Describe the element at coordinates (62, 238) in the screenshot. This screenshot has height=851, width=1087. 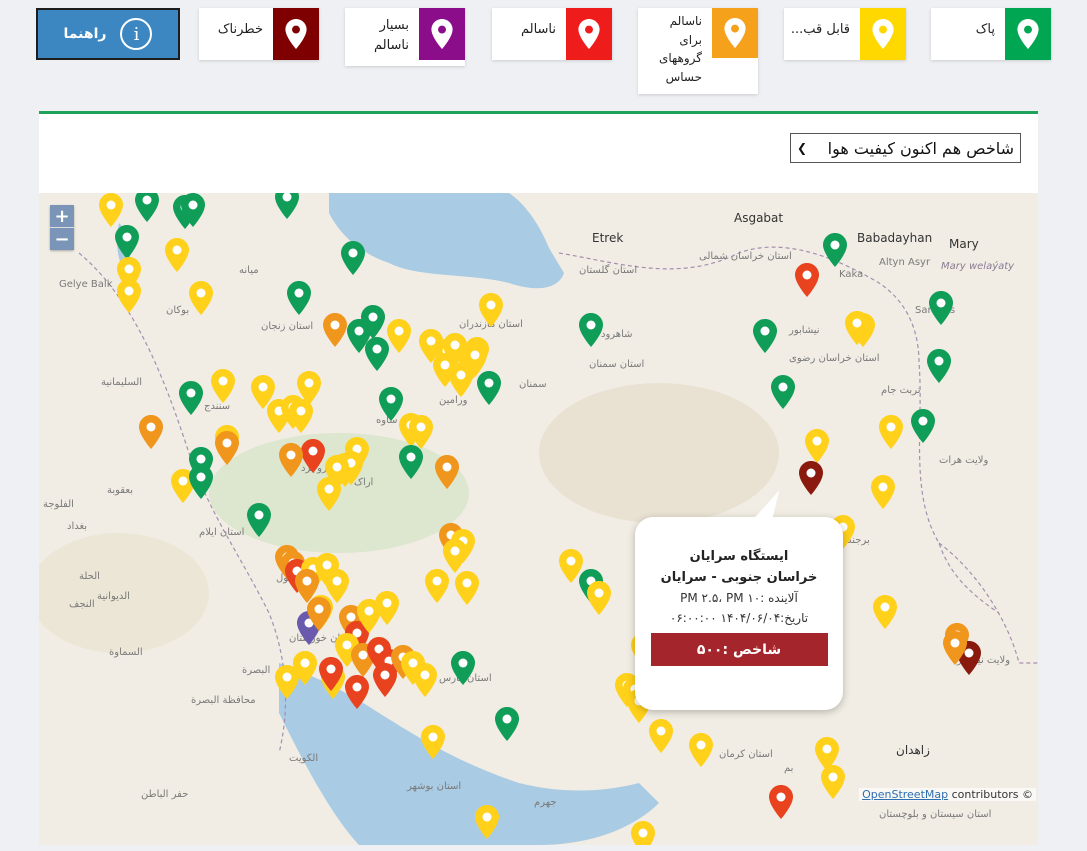
I see `zoom-out-button: −` at that location.